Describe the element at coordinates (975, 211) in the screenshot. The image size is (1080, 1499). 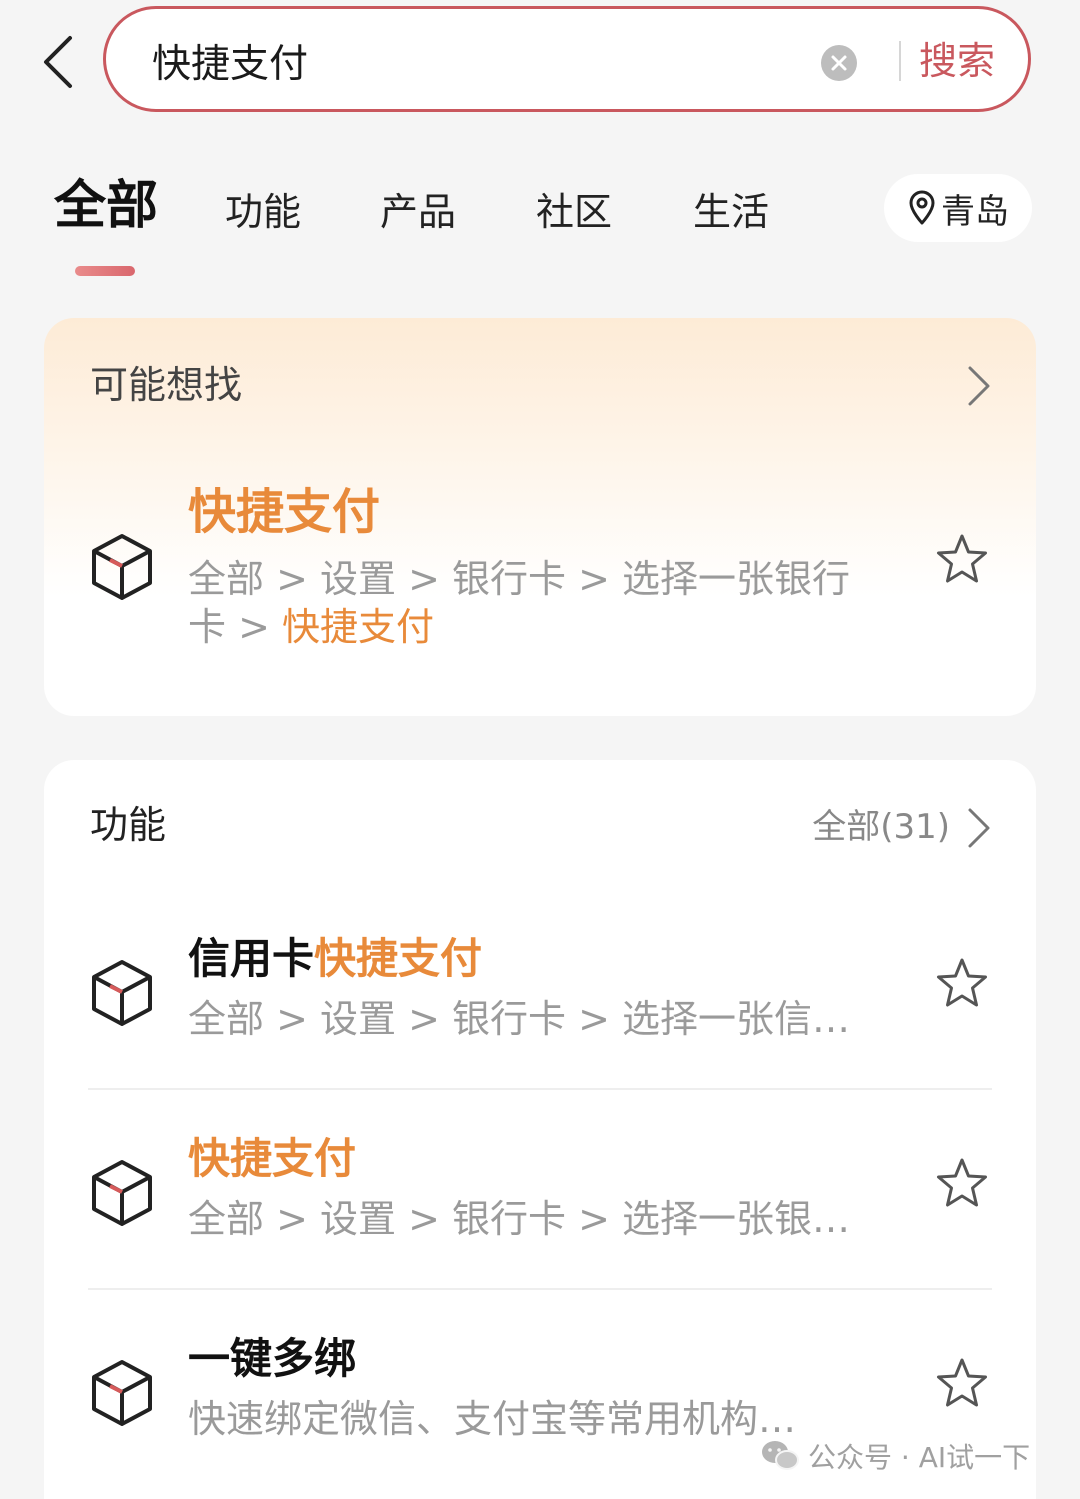
I see `location-city: 青岛` at that location.